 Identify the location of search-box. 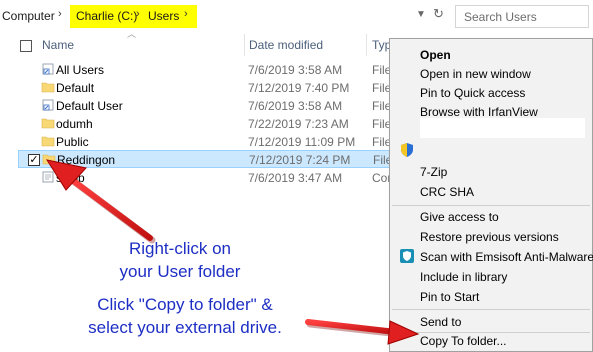
(522, 16).